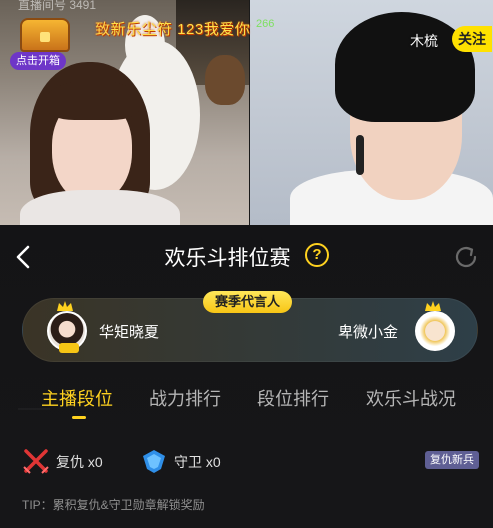 This screenshot has width=493, height=528. What do you see at coordinates (225, 80) in the screenshot?
I see `teddy-bear` at bounding box center [225, 80].